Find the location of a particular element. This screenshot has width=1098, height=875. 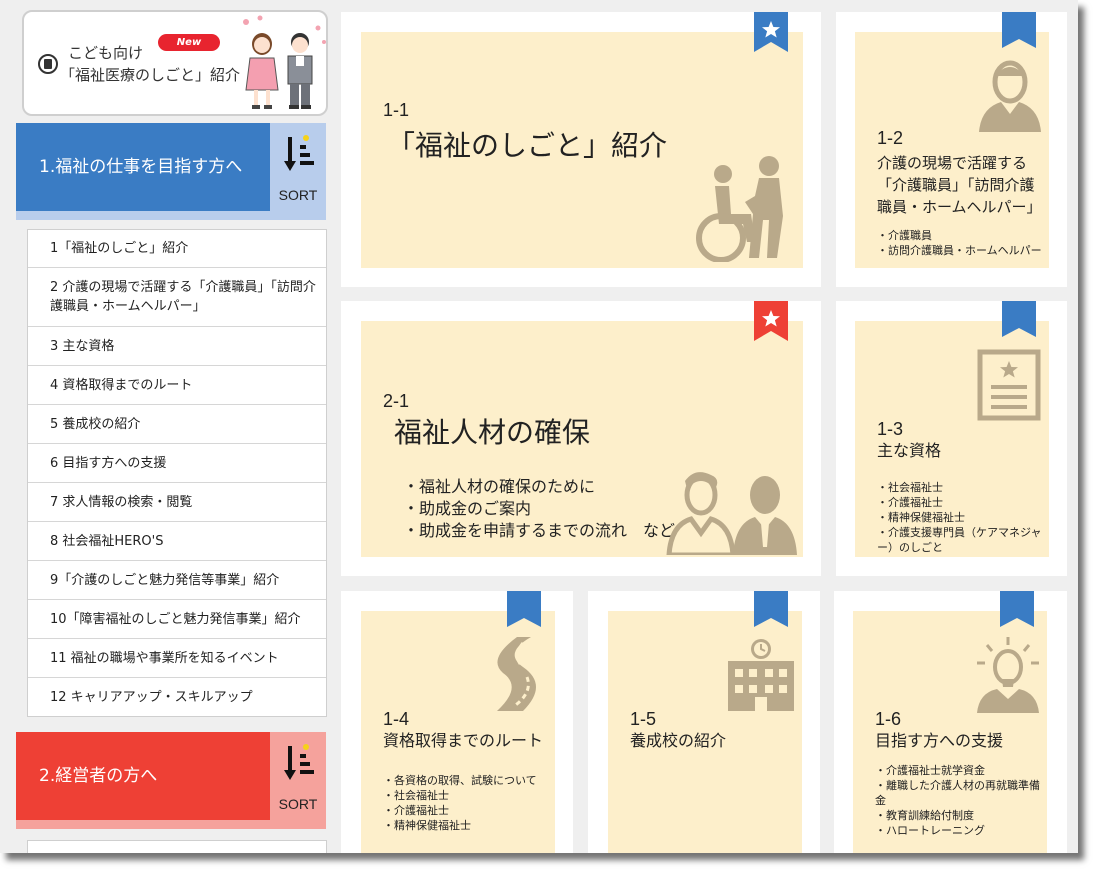

menu-item: 4 資格取得までのルート is located at coordinates (177, 385).